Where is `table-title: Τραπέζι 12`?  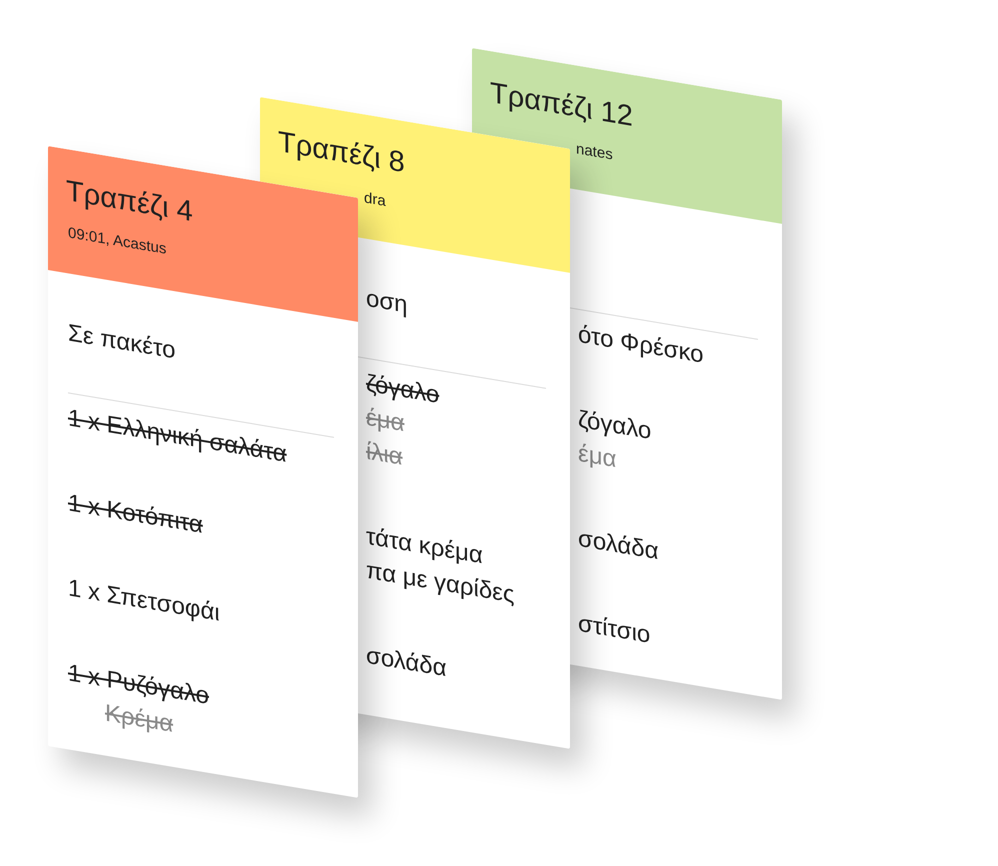
table-title: Τραπέζι 12 is located at coordinates (561, 105).